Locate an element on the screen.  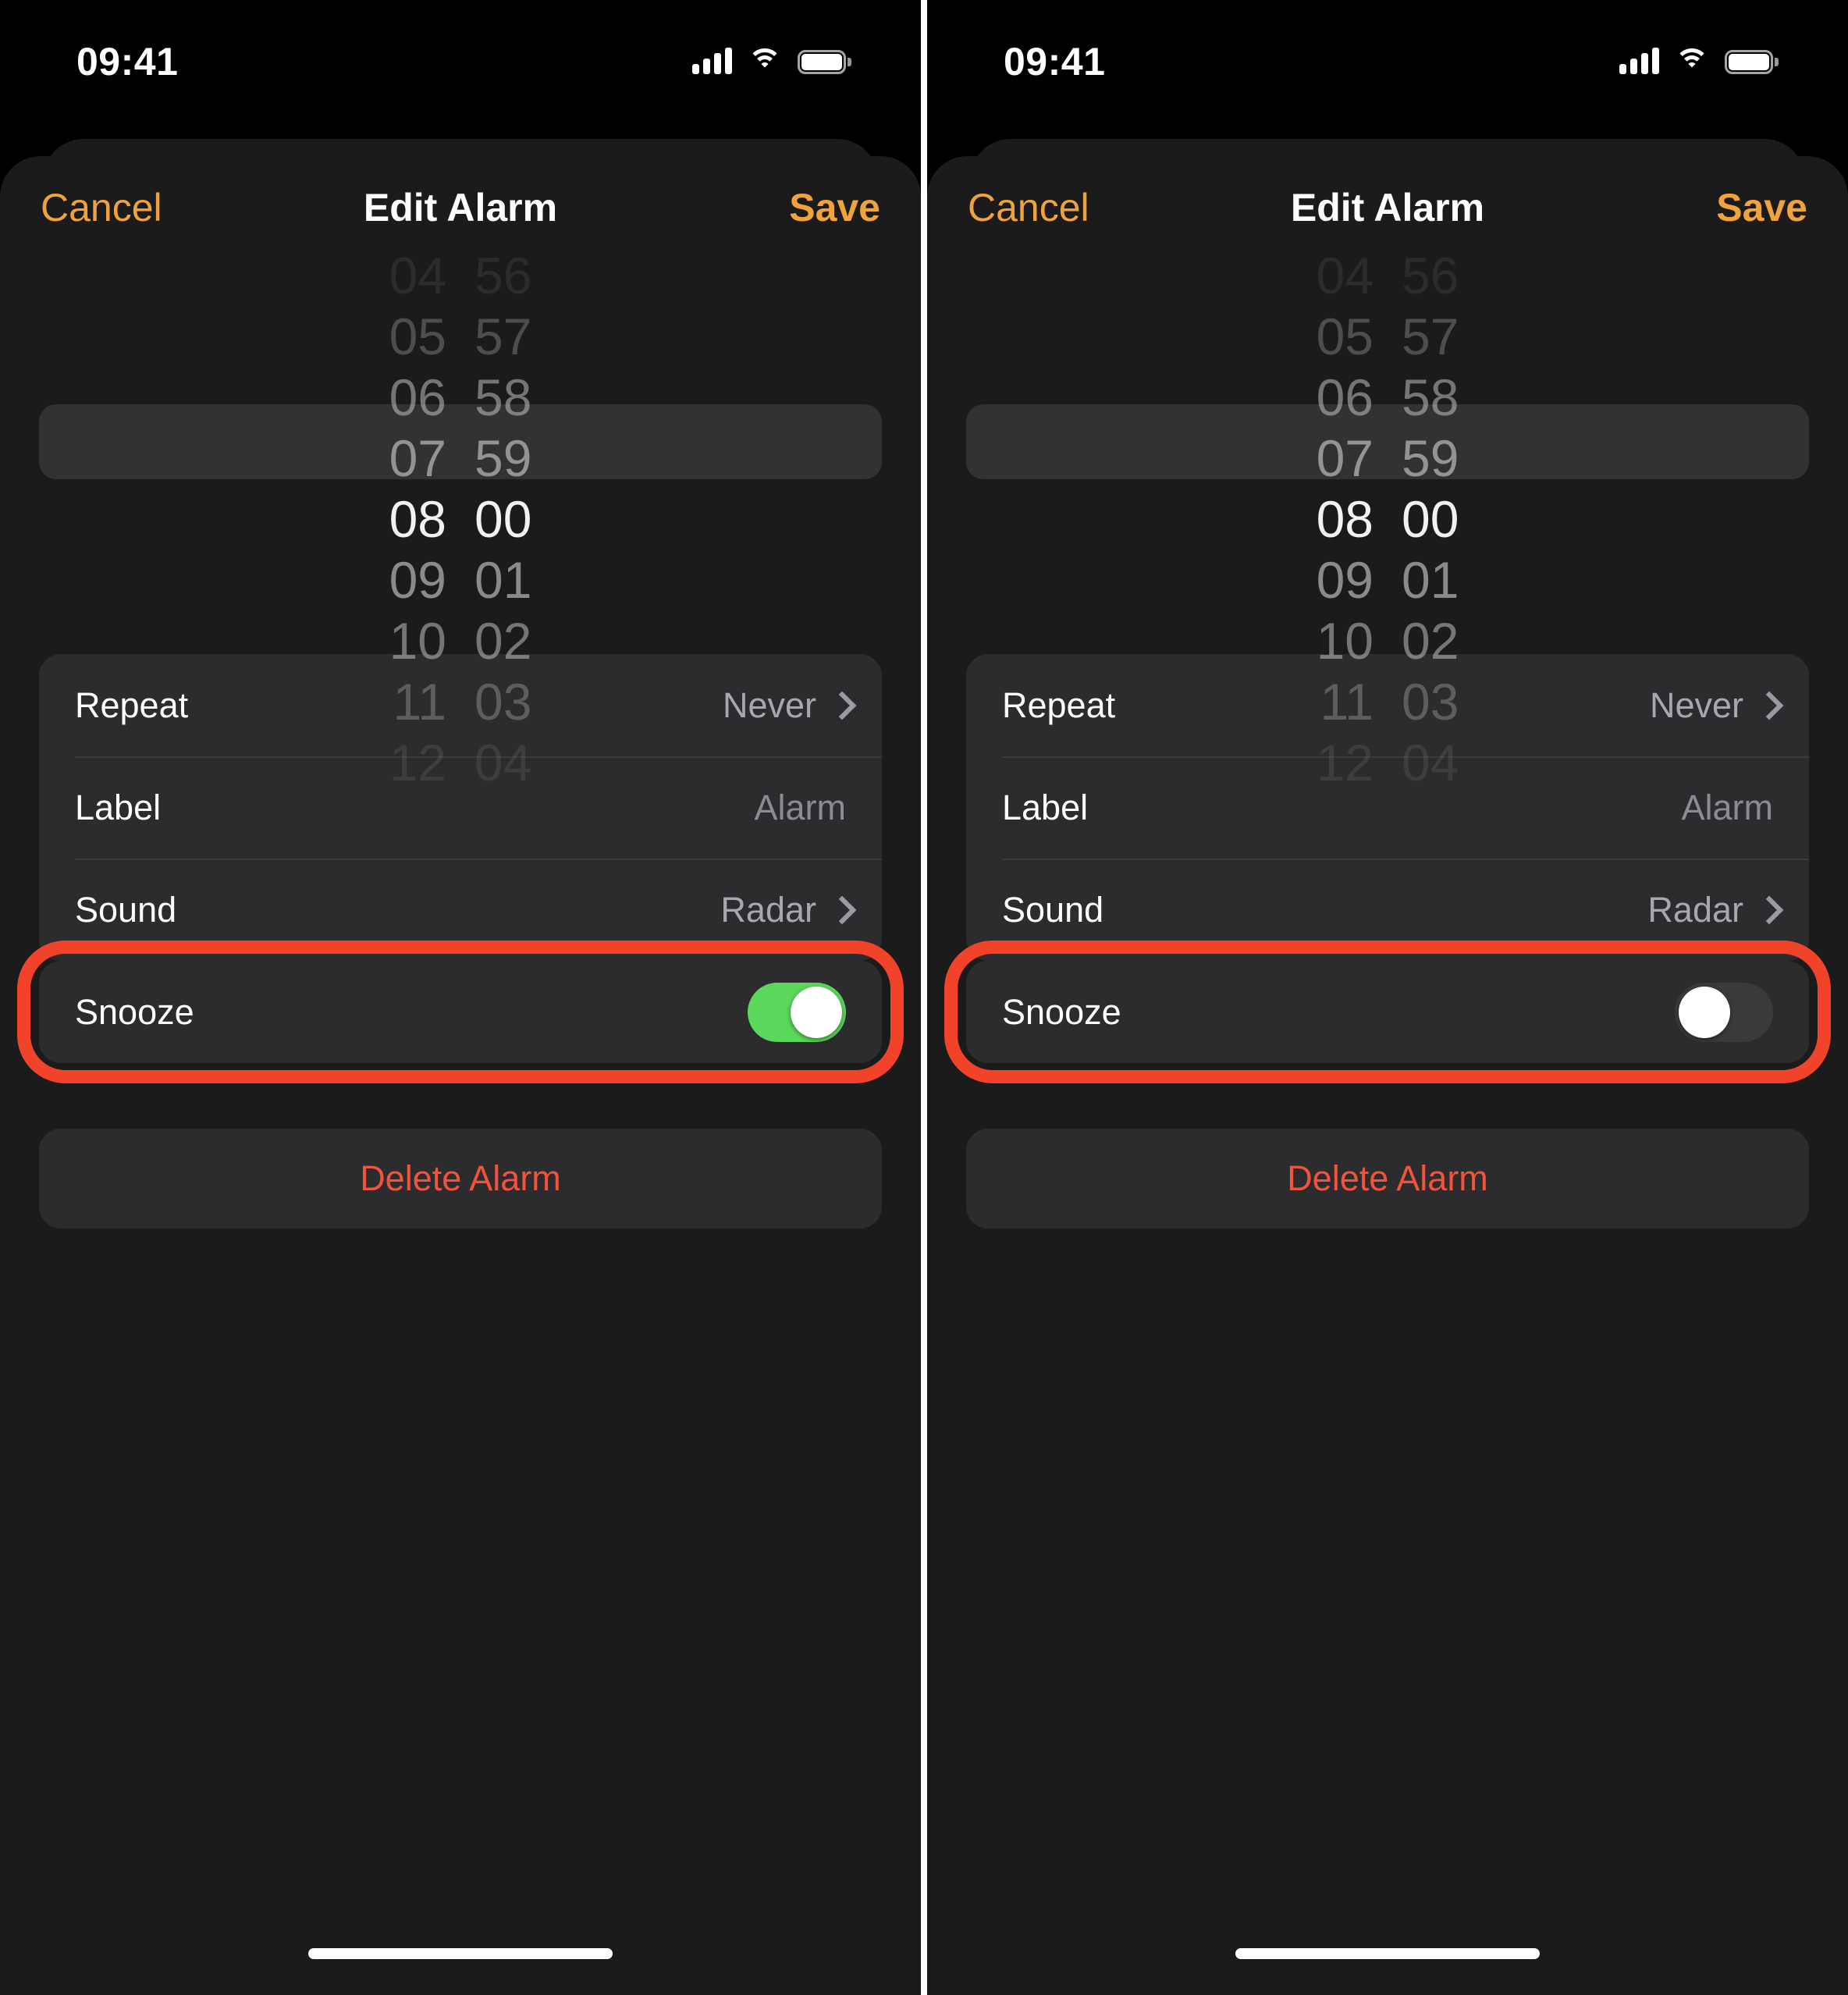
panel-divider is located at coordinates (924, 997).